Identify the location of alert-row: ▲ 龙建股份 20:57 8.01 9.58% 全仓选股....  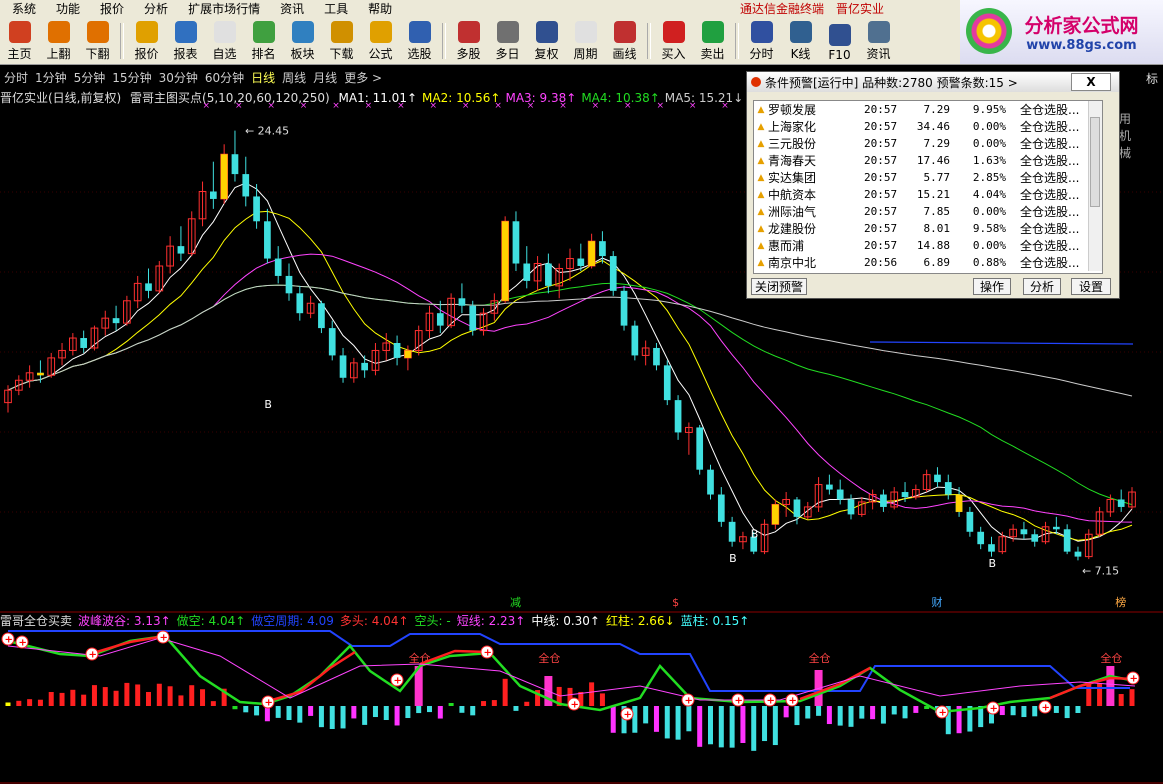
(928, 228).